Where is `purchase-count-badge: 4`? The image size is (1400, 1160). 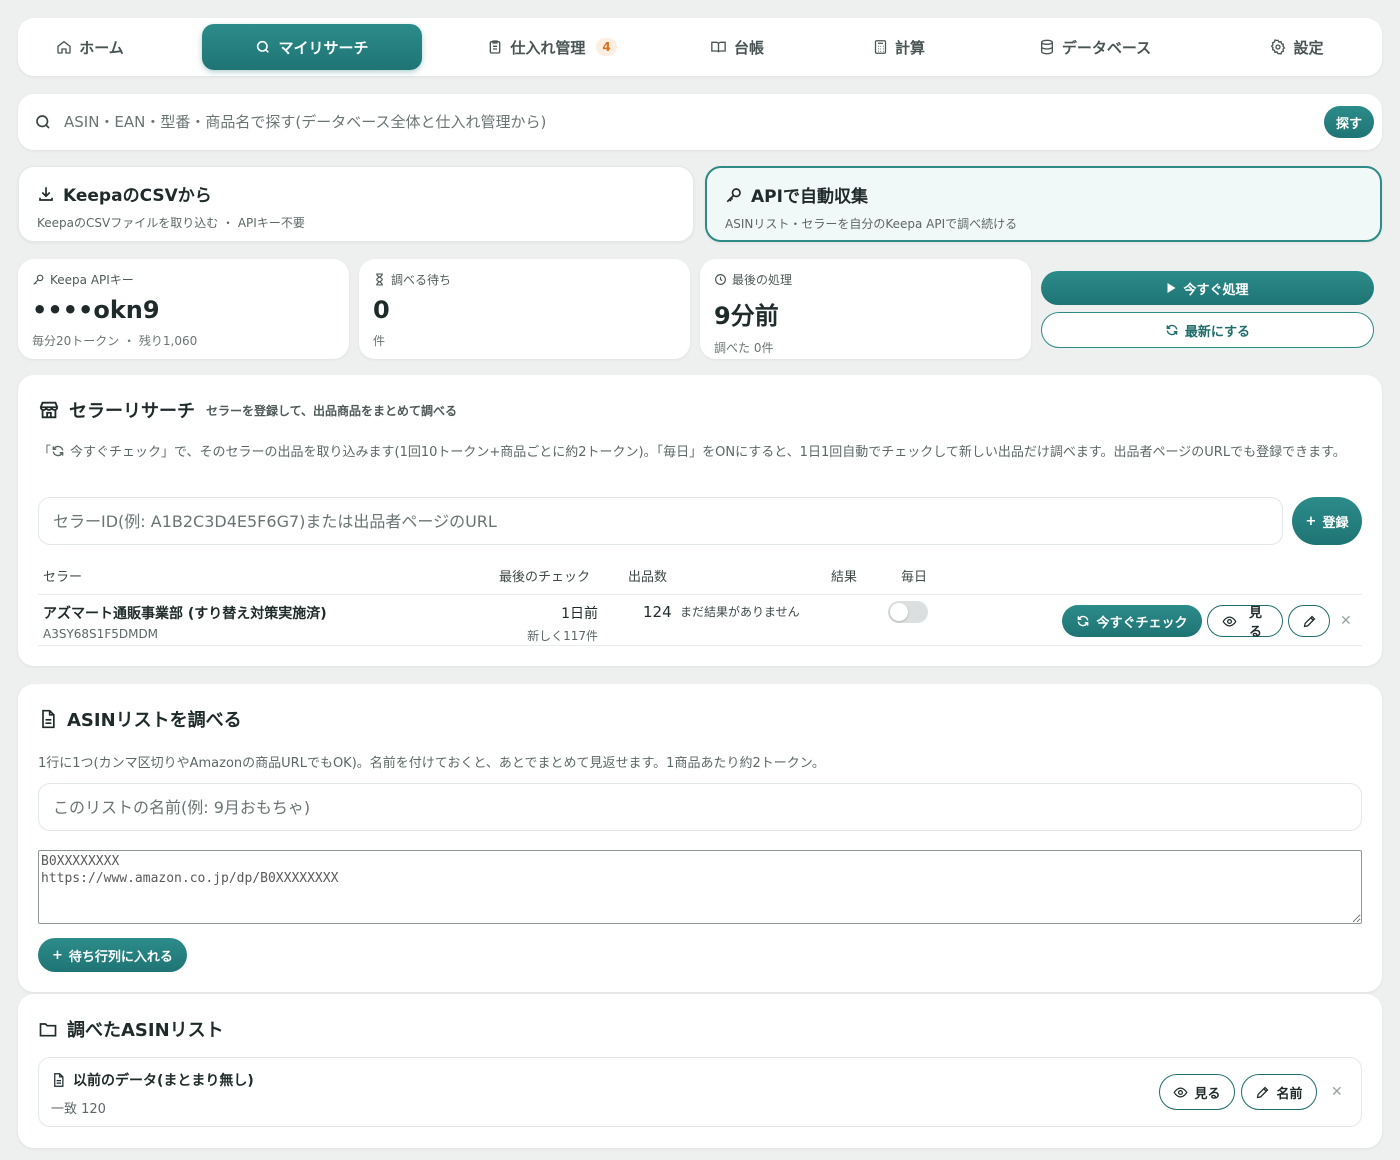
purchase-count-badge: 4 is located at coordinates (606, 47).